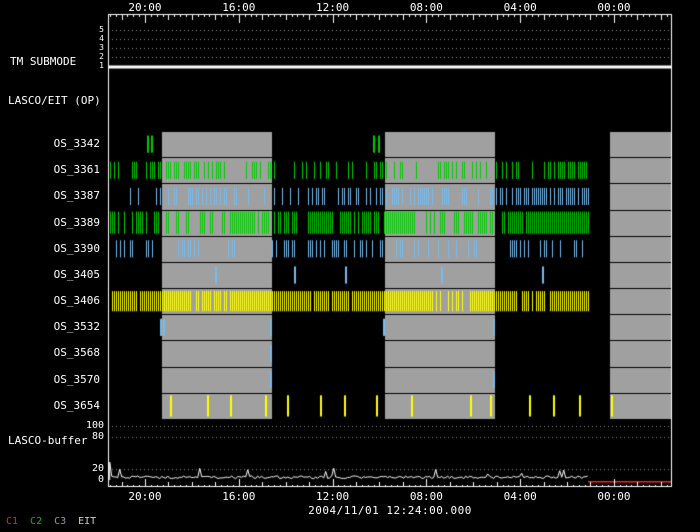 The image size is (700, 532). What do you see at coordinates (614, 496) in the screenshot?
I see `time-tick-label-bottom: 00:00` at bounding box center [614, 496].